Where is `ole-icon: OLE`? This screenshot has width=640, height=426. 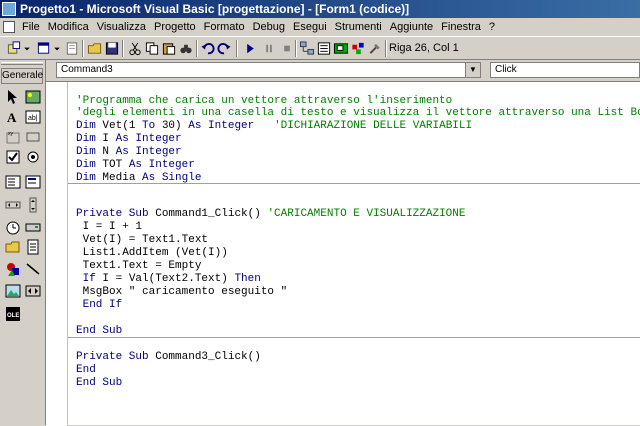
ole-icon: OLE is located at coordinates (13, 314).